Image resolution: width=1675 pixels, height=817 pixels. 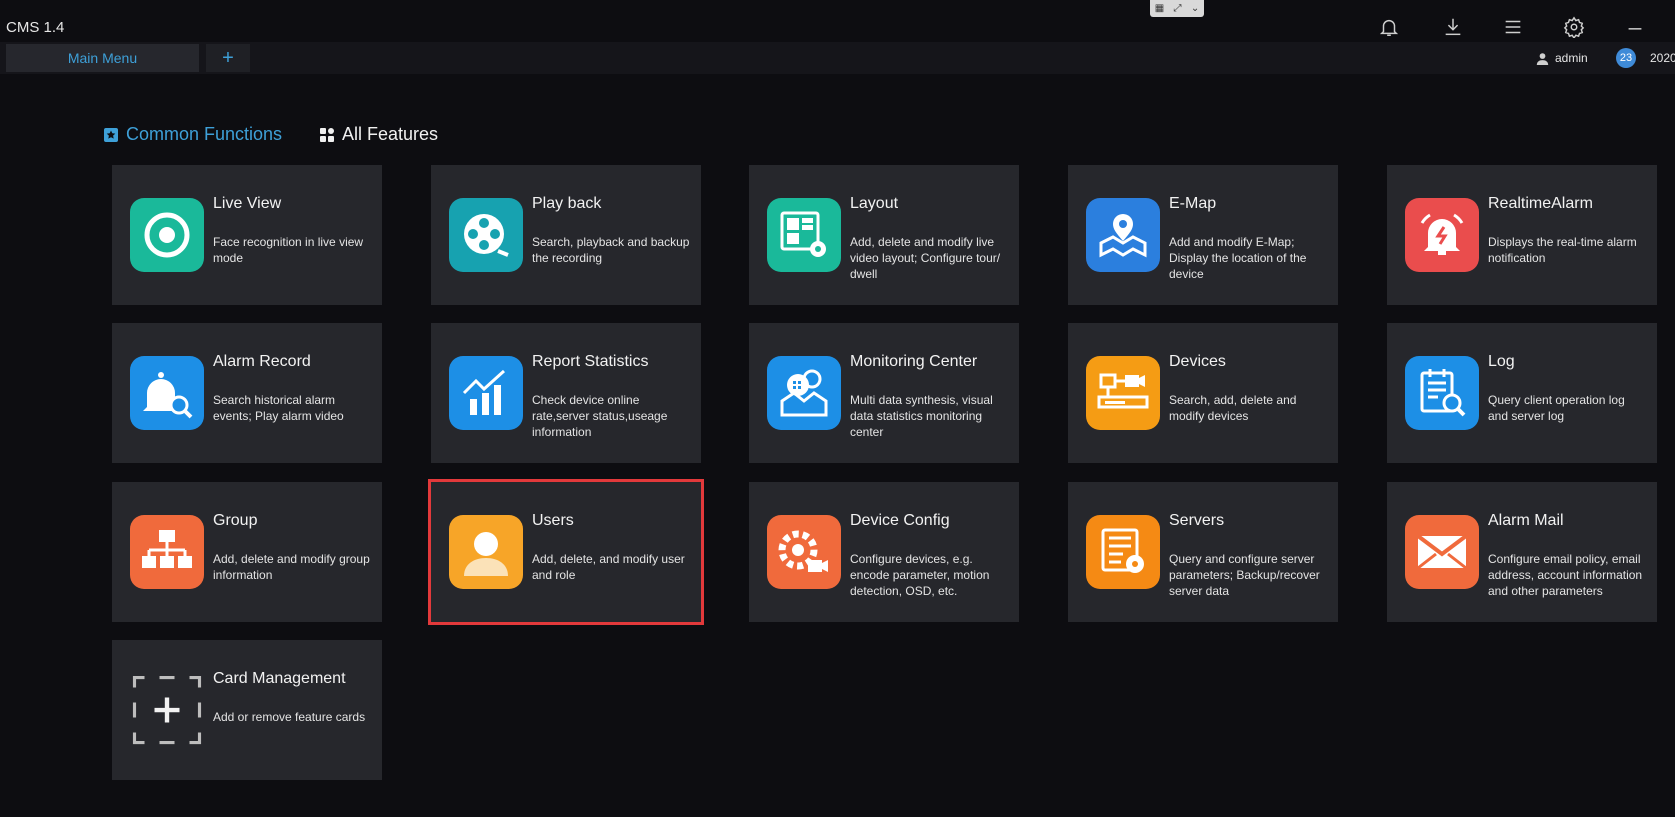 I want to click on user-info: admin, so click(x=1562, y=58).